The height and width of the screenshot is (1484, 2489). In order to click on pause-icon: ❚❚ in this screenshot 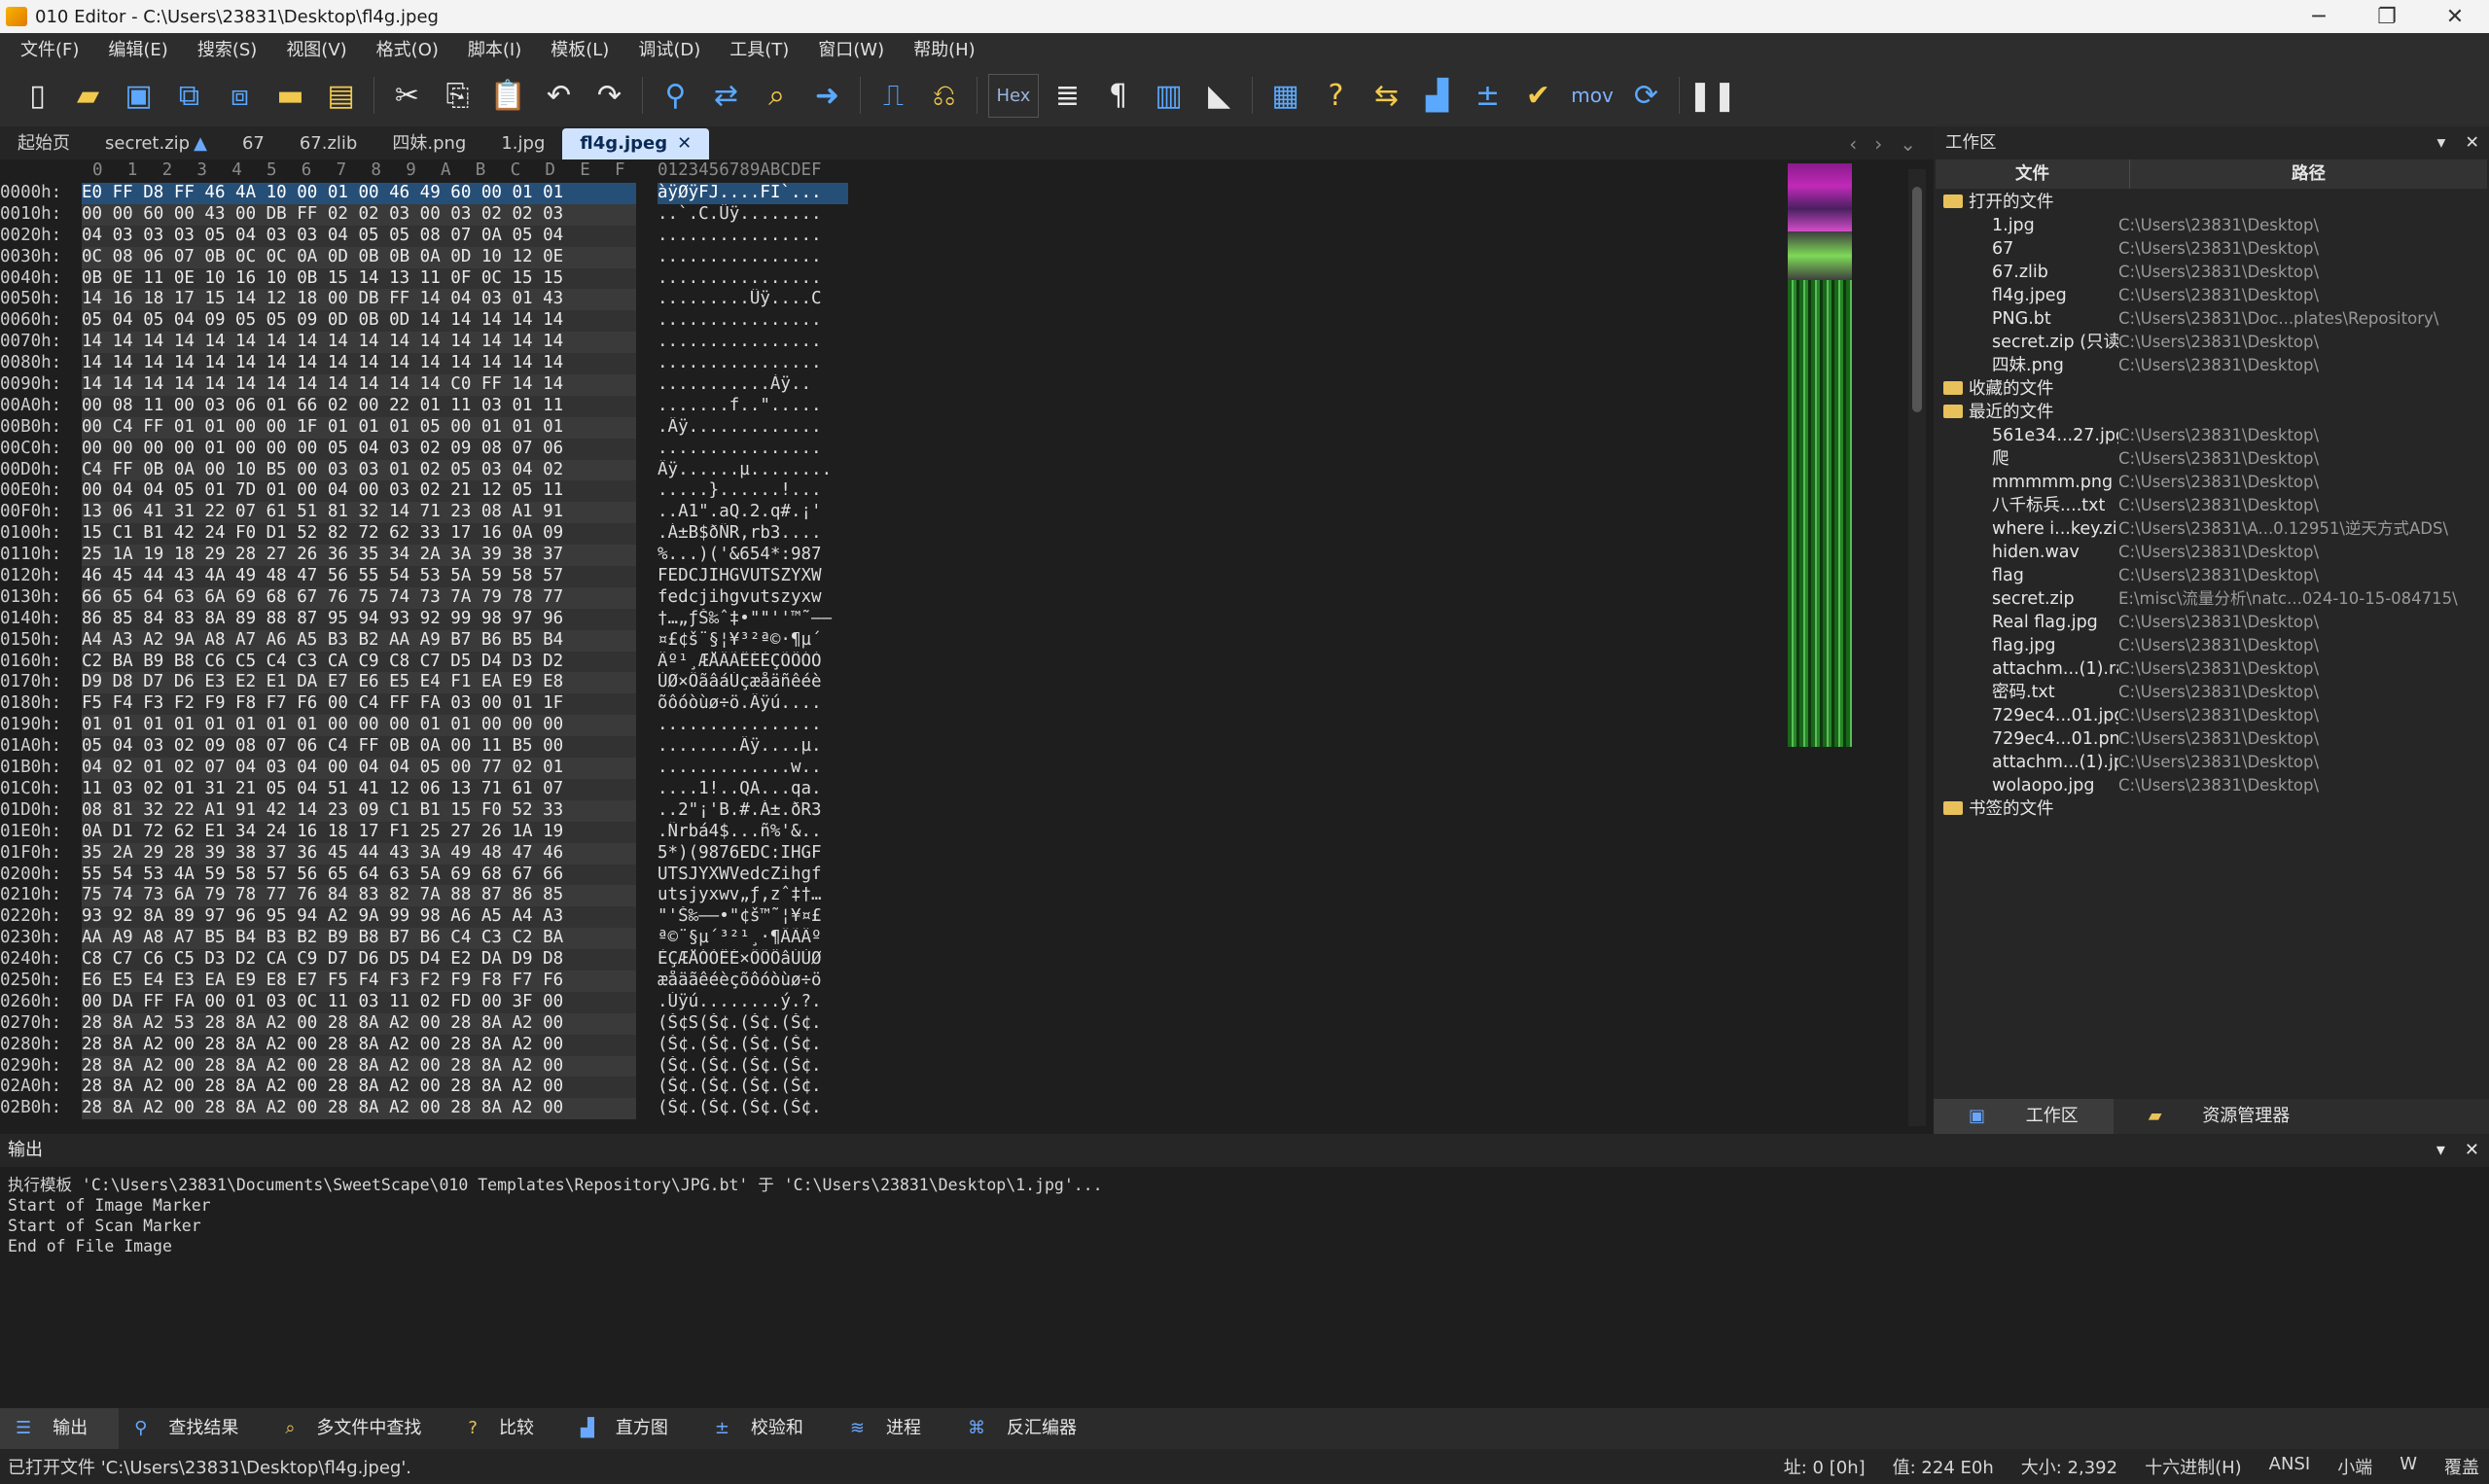, I will do `click(1712, 96)`.